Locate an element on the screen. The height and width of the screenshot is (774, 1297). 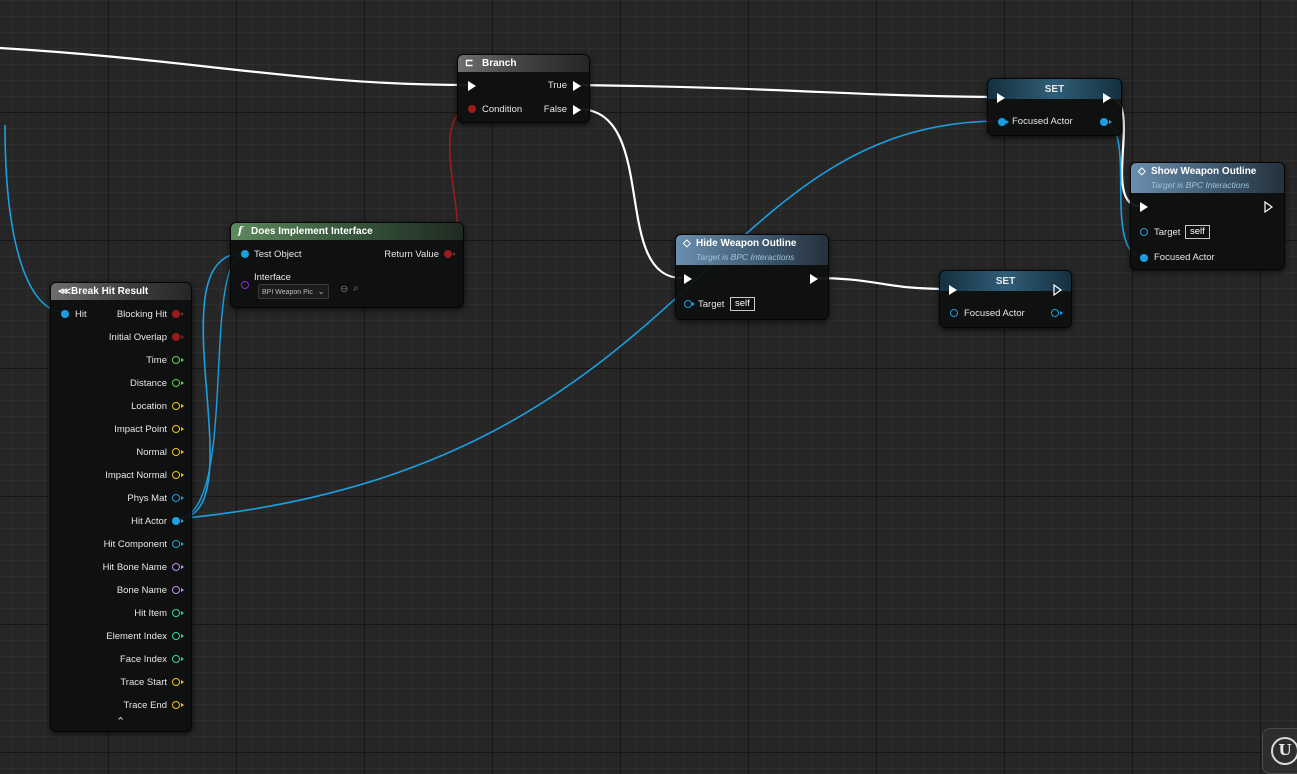
break-hit-output-label: Element Index is located at coordinates (136, 636).